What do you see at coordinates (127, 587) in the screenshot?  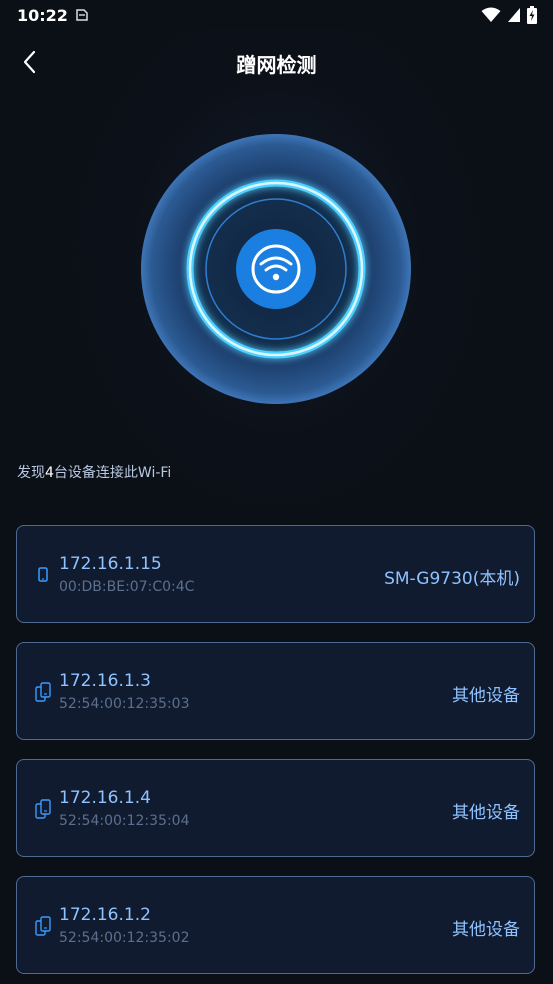 I see `device-mac: 00:DB:BE:07:C0:4C` at bounding box center [127, 587].